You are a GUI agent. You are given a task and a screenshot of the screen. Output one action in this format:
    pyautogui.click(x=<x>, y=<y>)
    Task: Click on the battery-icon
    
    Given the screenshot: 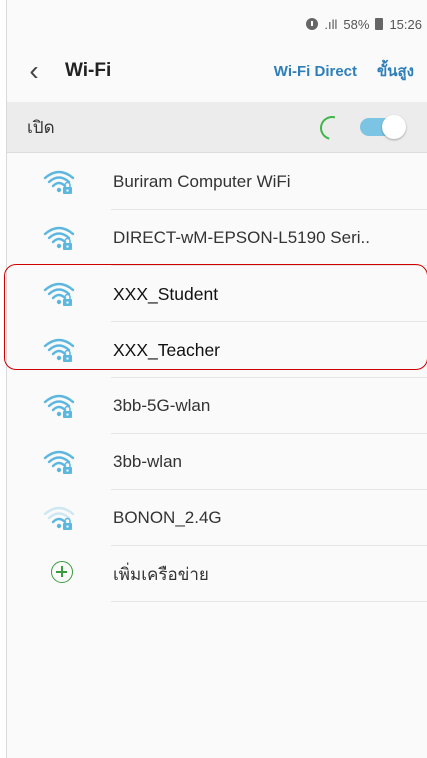 What is the action you would take?
    pyautogui.click(x=379, y=24)
    